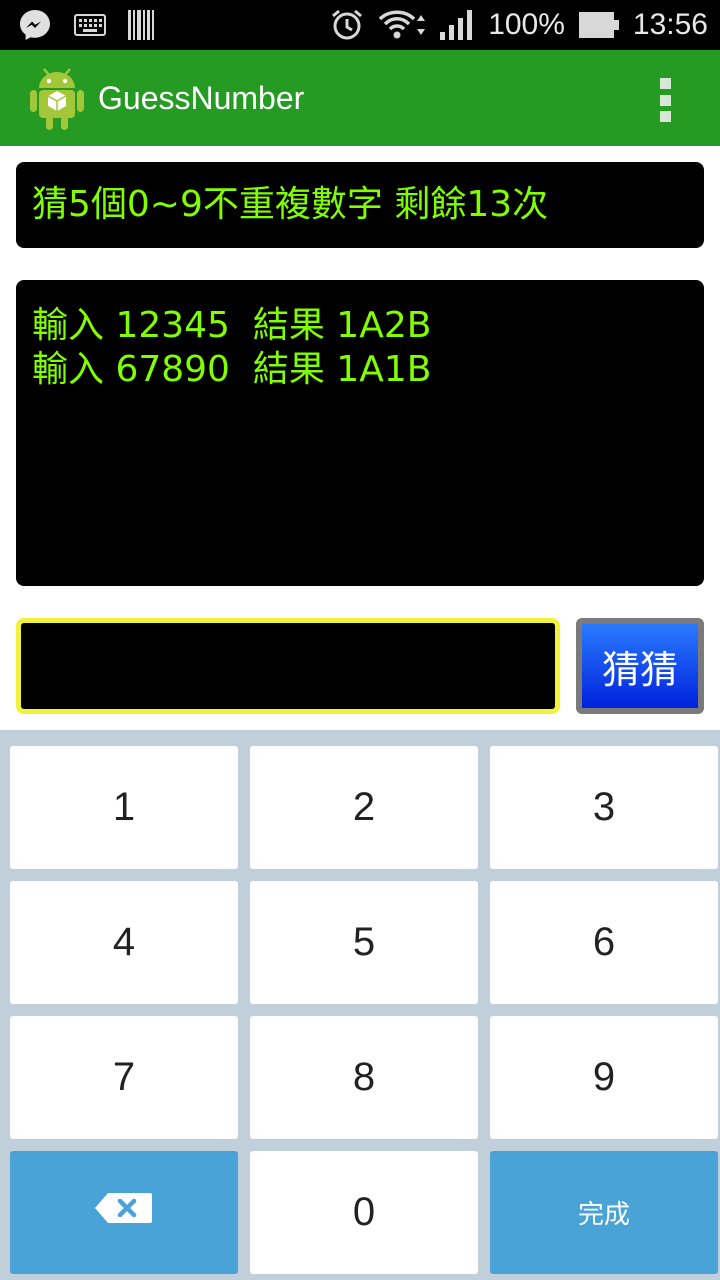 The height and width of the screenshot is (1280, 720). Describe the element at coordinates (526, 24) in the screenshot. I see `battery-percent: 100%` at that location.